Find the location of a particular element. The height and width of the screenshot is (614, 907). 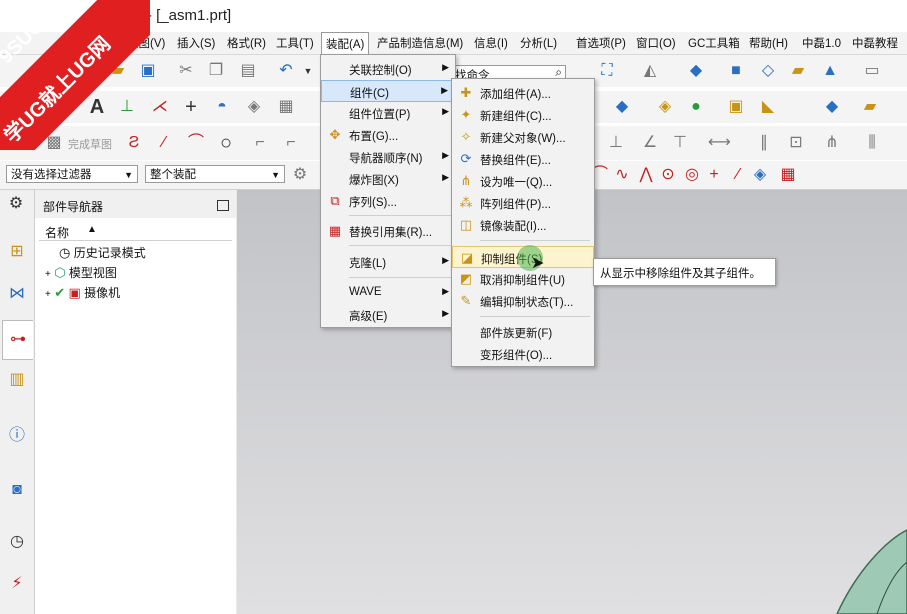

menu-insert: 插入(S) is located at coordinates (196, 43).